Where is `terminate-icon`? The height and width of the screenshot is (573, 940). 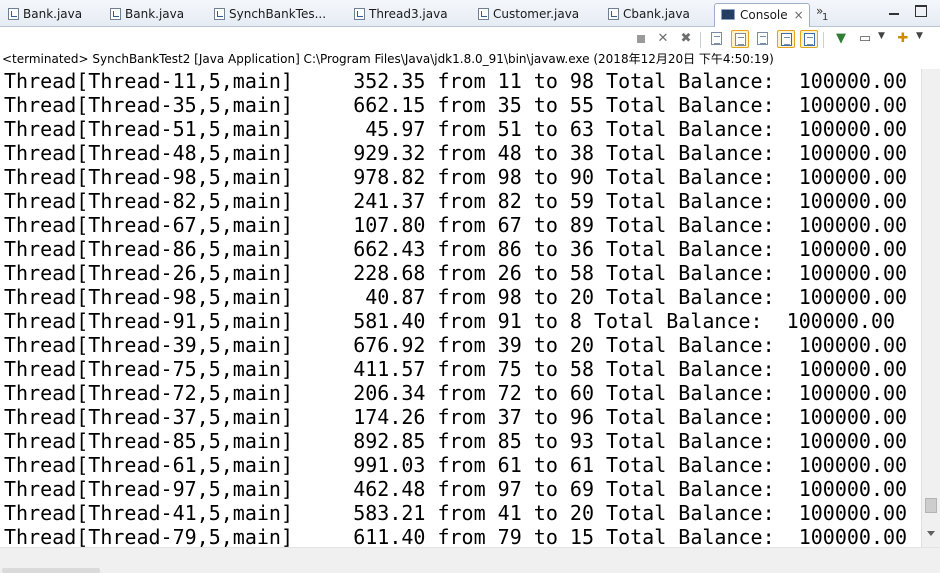
terminate-icon is located at coordinates (641, 39).